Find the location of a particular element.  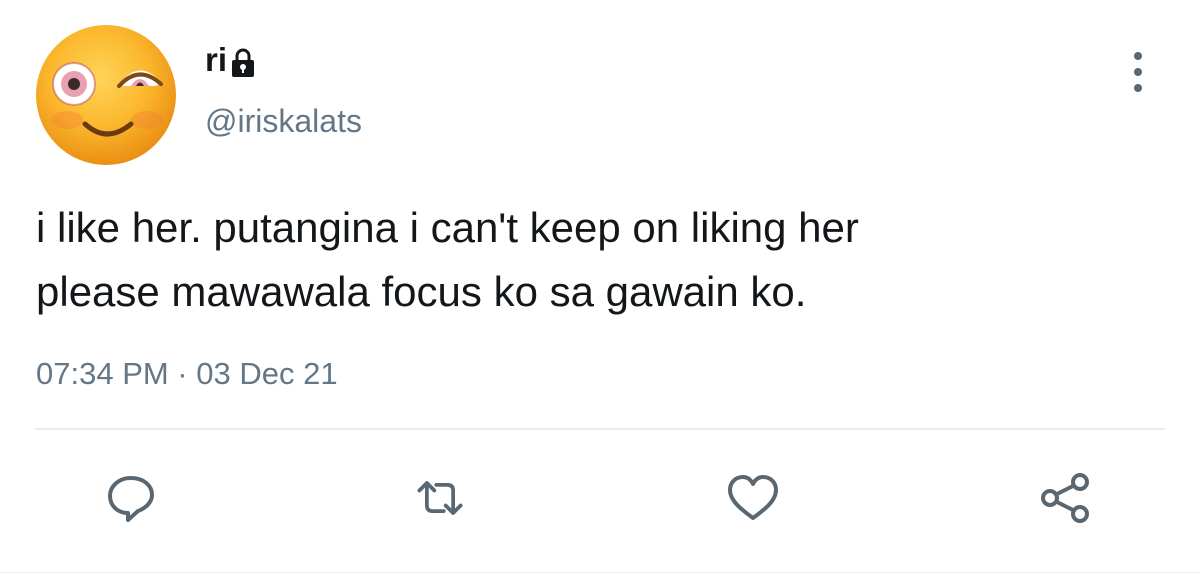

share-button is located at coordinates (1065, 498).